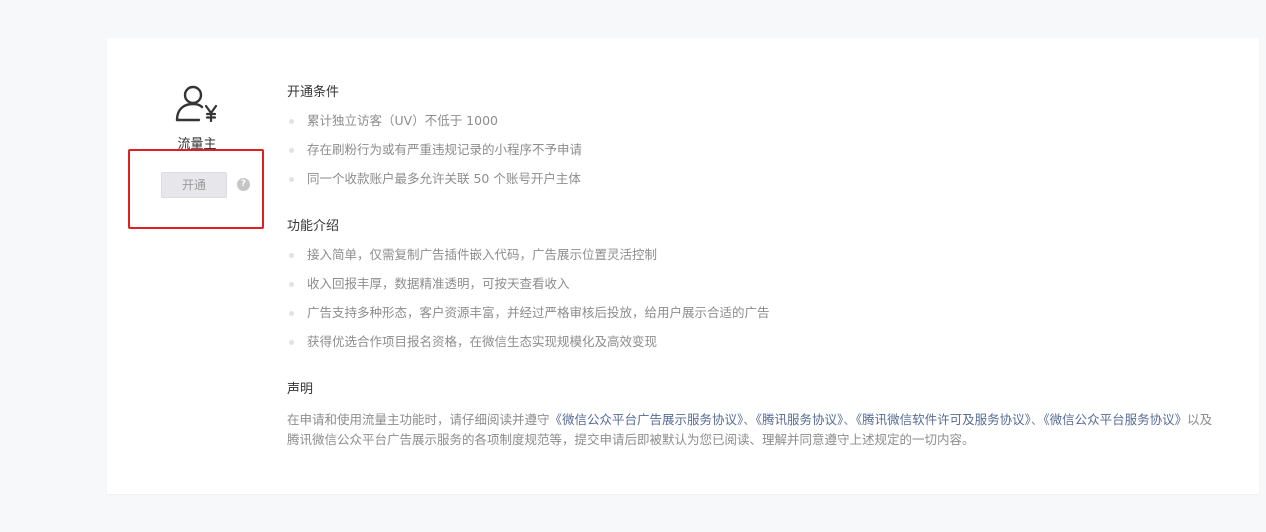  I want to click on features-title: 功能介绍, so click(313, 226).